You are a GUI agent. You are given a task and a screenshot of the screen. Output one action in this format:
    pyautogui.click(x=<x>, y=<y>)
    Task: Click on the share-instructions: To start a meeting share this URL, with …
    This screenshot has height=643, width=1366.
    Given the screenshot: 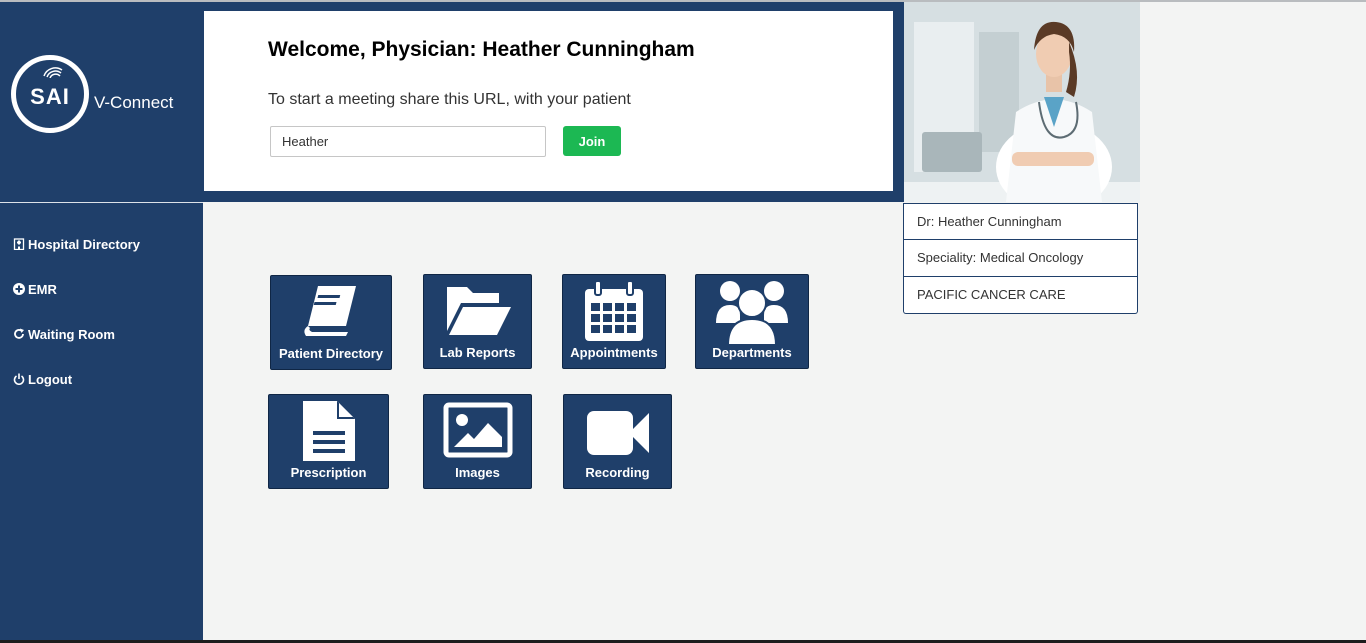 What is the action you would take?
    pyautogui.click(x=449, y=99)
    